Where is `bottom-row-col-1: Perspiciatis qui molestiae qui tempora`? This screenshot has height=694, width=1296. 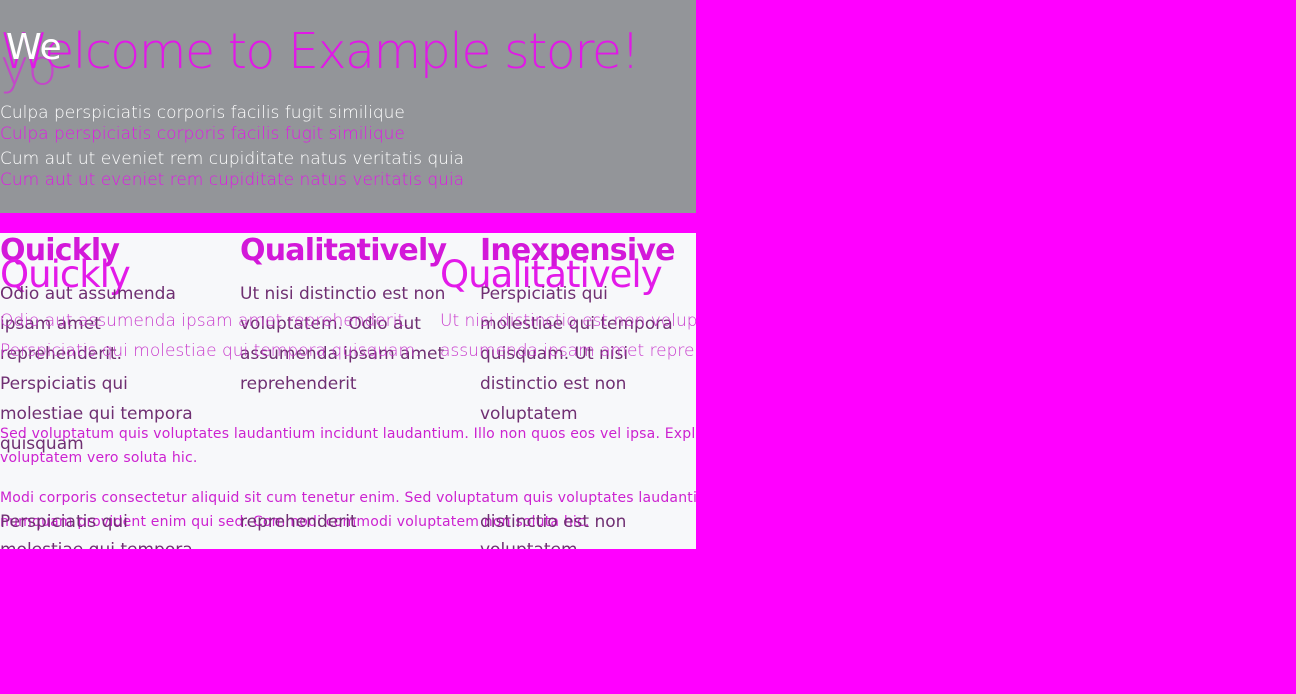
bottom-row-col-1: Perspiciatis qui molestiae qui tempora is located at coordinates (96, 530).